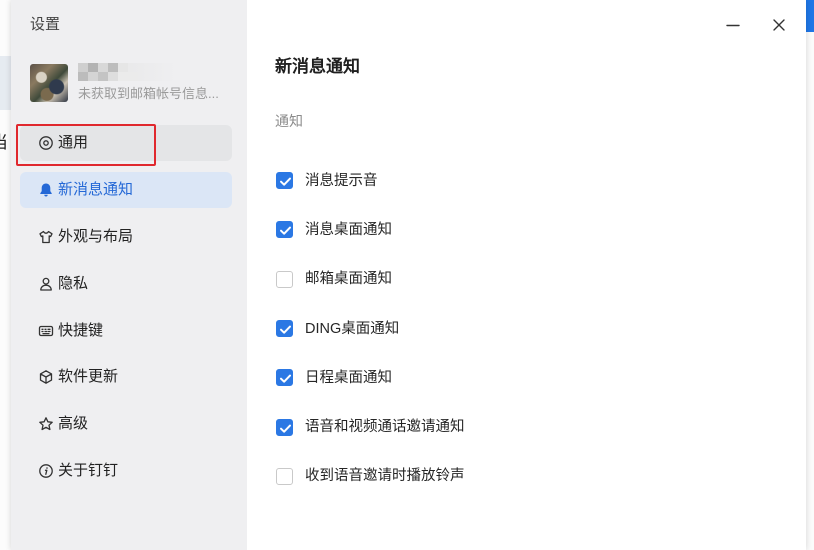  I want to click on sidebar-item-label: 通用, so click(73, 142).